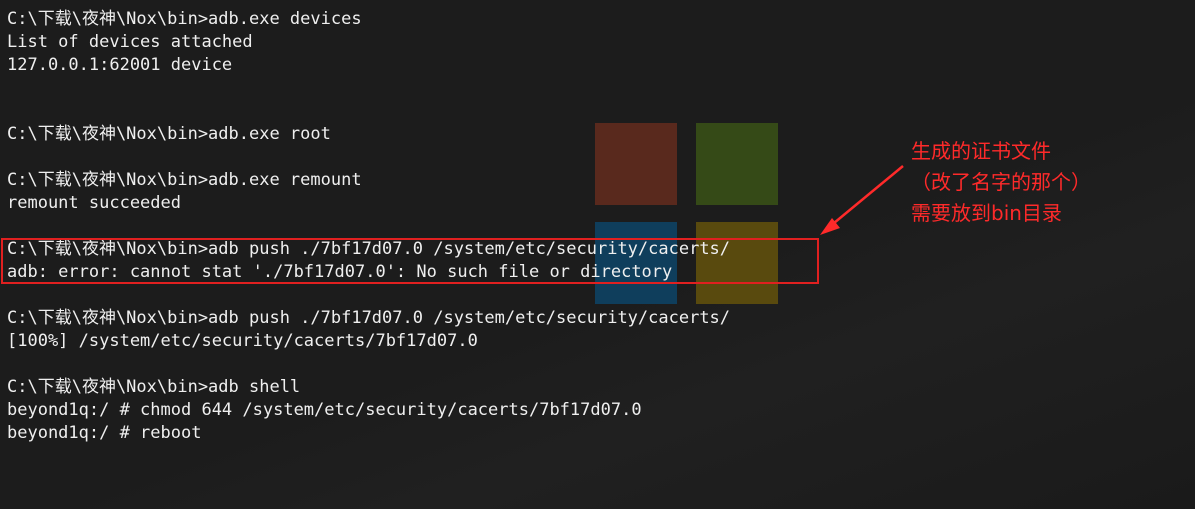 This screenshot has width=1195, height=509. Describe the element at coordinates (184, 19) in the screenshot. I see `terminal-line: C:\下载\夜神\Nox\bin>adb.exe devices` at that location.